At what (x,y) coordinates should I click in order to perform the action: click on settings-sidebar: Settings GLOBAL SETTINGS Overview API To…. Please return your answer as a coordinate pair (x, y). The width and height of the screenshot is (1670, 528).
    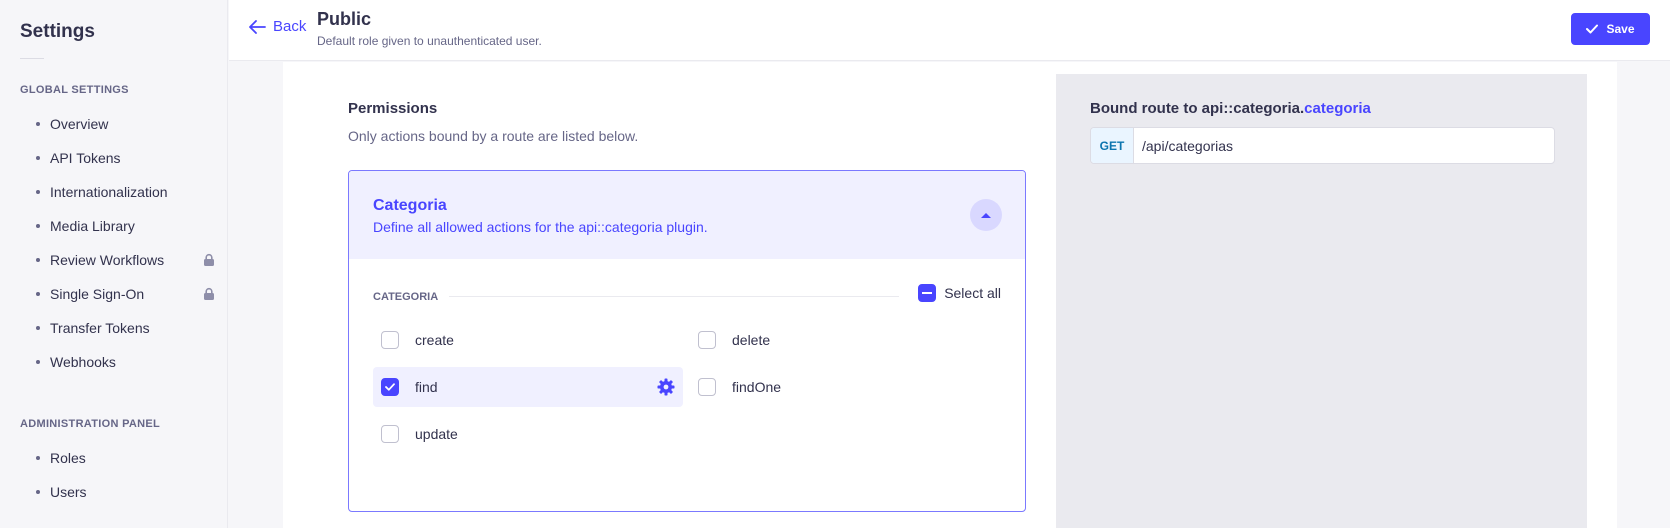
    Looking at the image, I should click on (114, 264).